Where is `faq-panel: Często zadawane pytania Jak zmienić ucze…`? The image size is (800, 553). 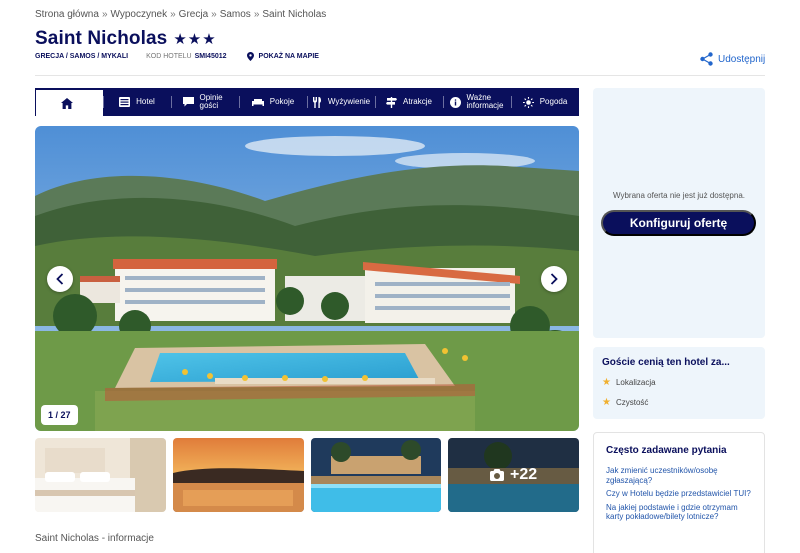
faq-panel: Często zadawane pytania Jak zmienić ucze… is located at coordinates (679, 492).